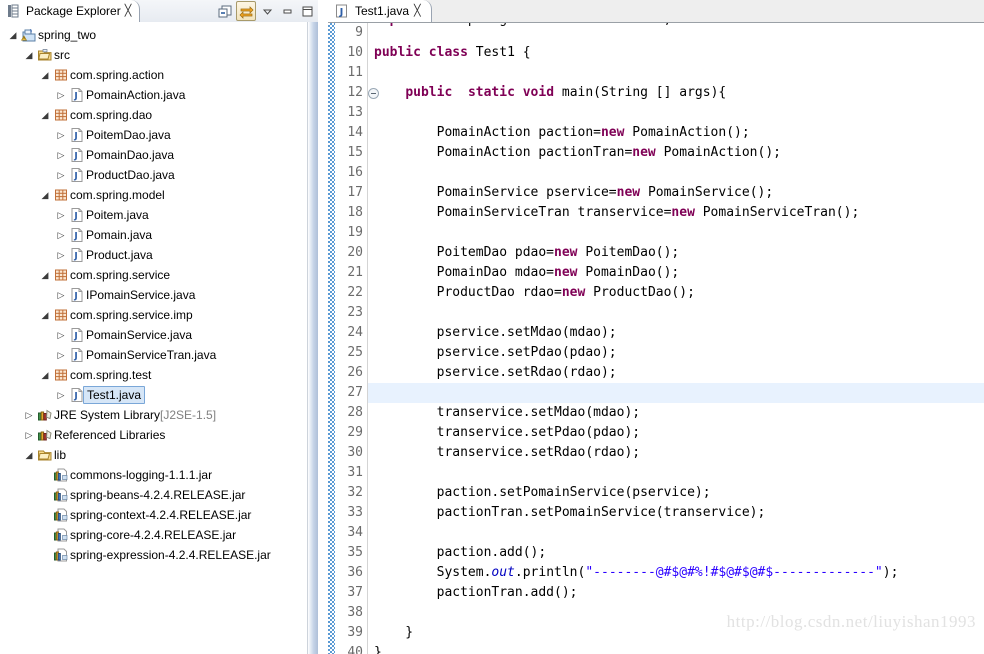 The width and height of the screenshot is (984, 654). What do you see at coordinates (45, 435) in the screenshot?
I see `library-icon` at bounding box center [45, 435].